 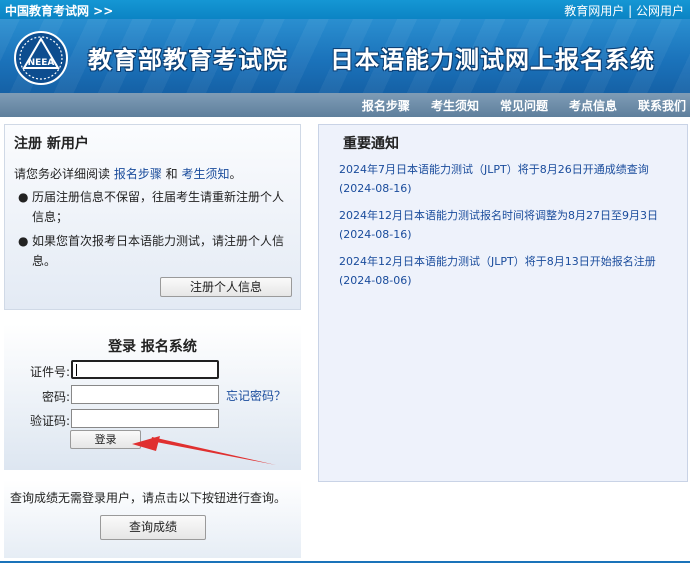 What do you see at coordinates (64, 174) in the screenshot?
I see `intro-text: 请您务必详细阅读` at bounding box center [64, 174].